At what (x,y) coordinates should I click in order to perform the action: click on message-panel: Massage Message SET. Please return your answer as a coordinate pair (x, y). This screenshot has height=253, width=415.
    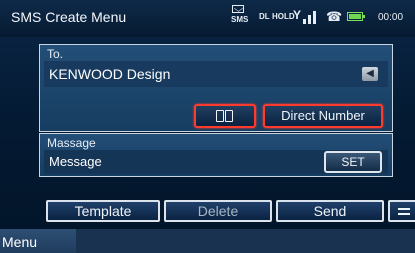
    Looking at the image, I should click on (216, 155).